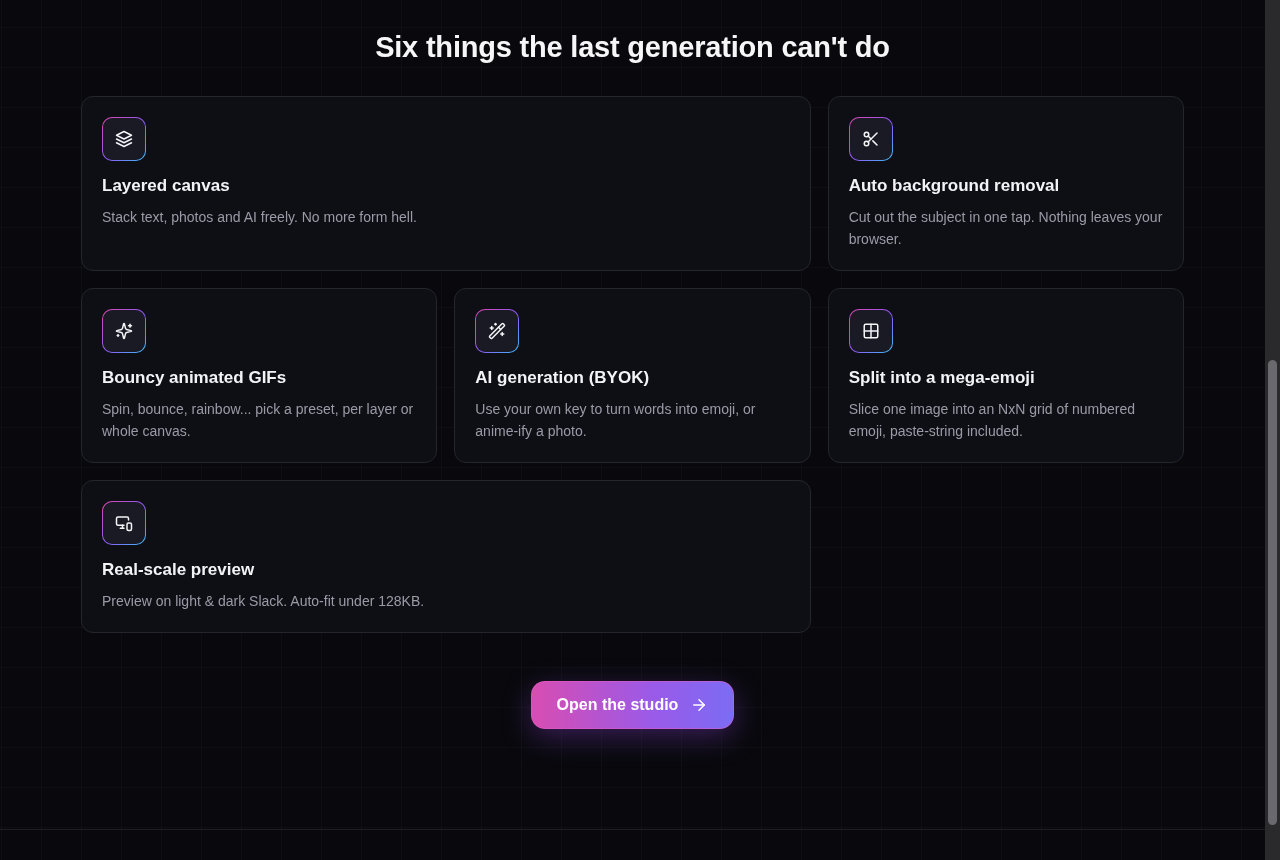 The image size is (1280, 860). What do you see at coordinates (632, 47) in the screenshot?
I see `section-heading: Six things the last generation can't do` at bounding box center [632, 47].